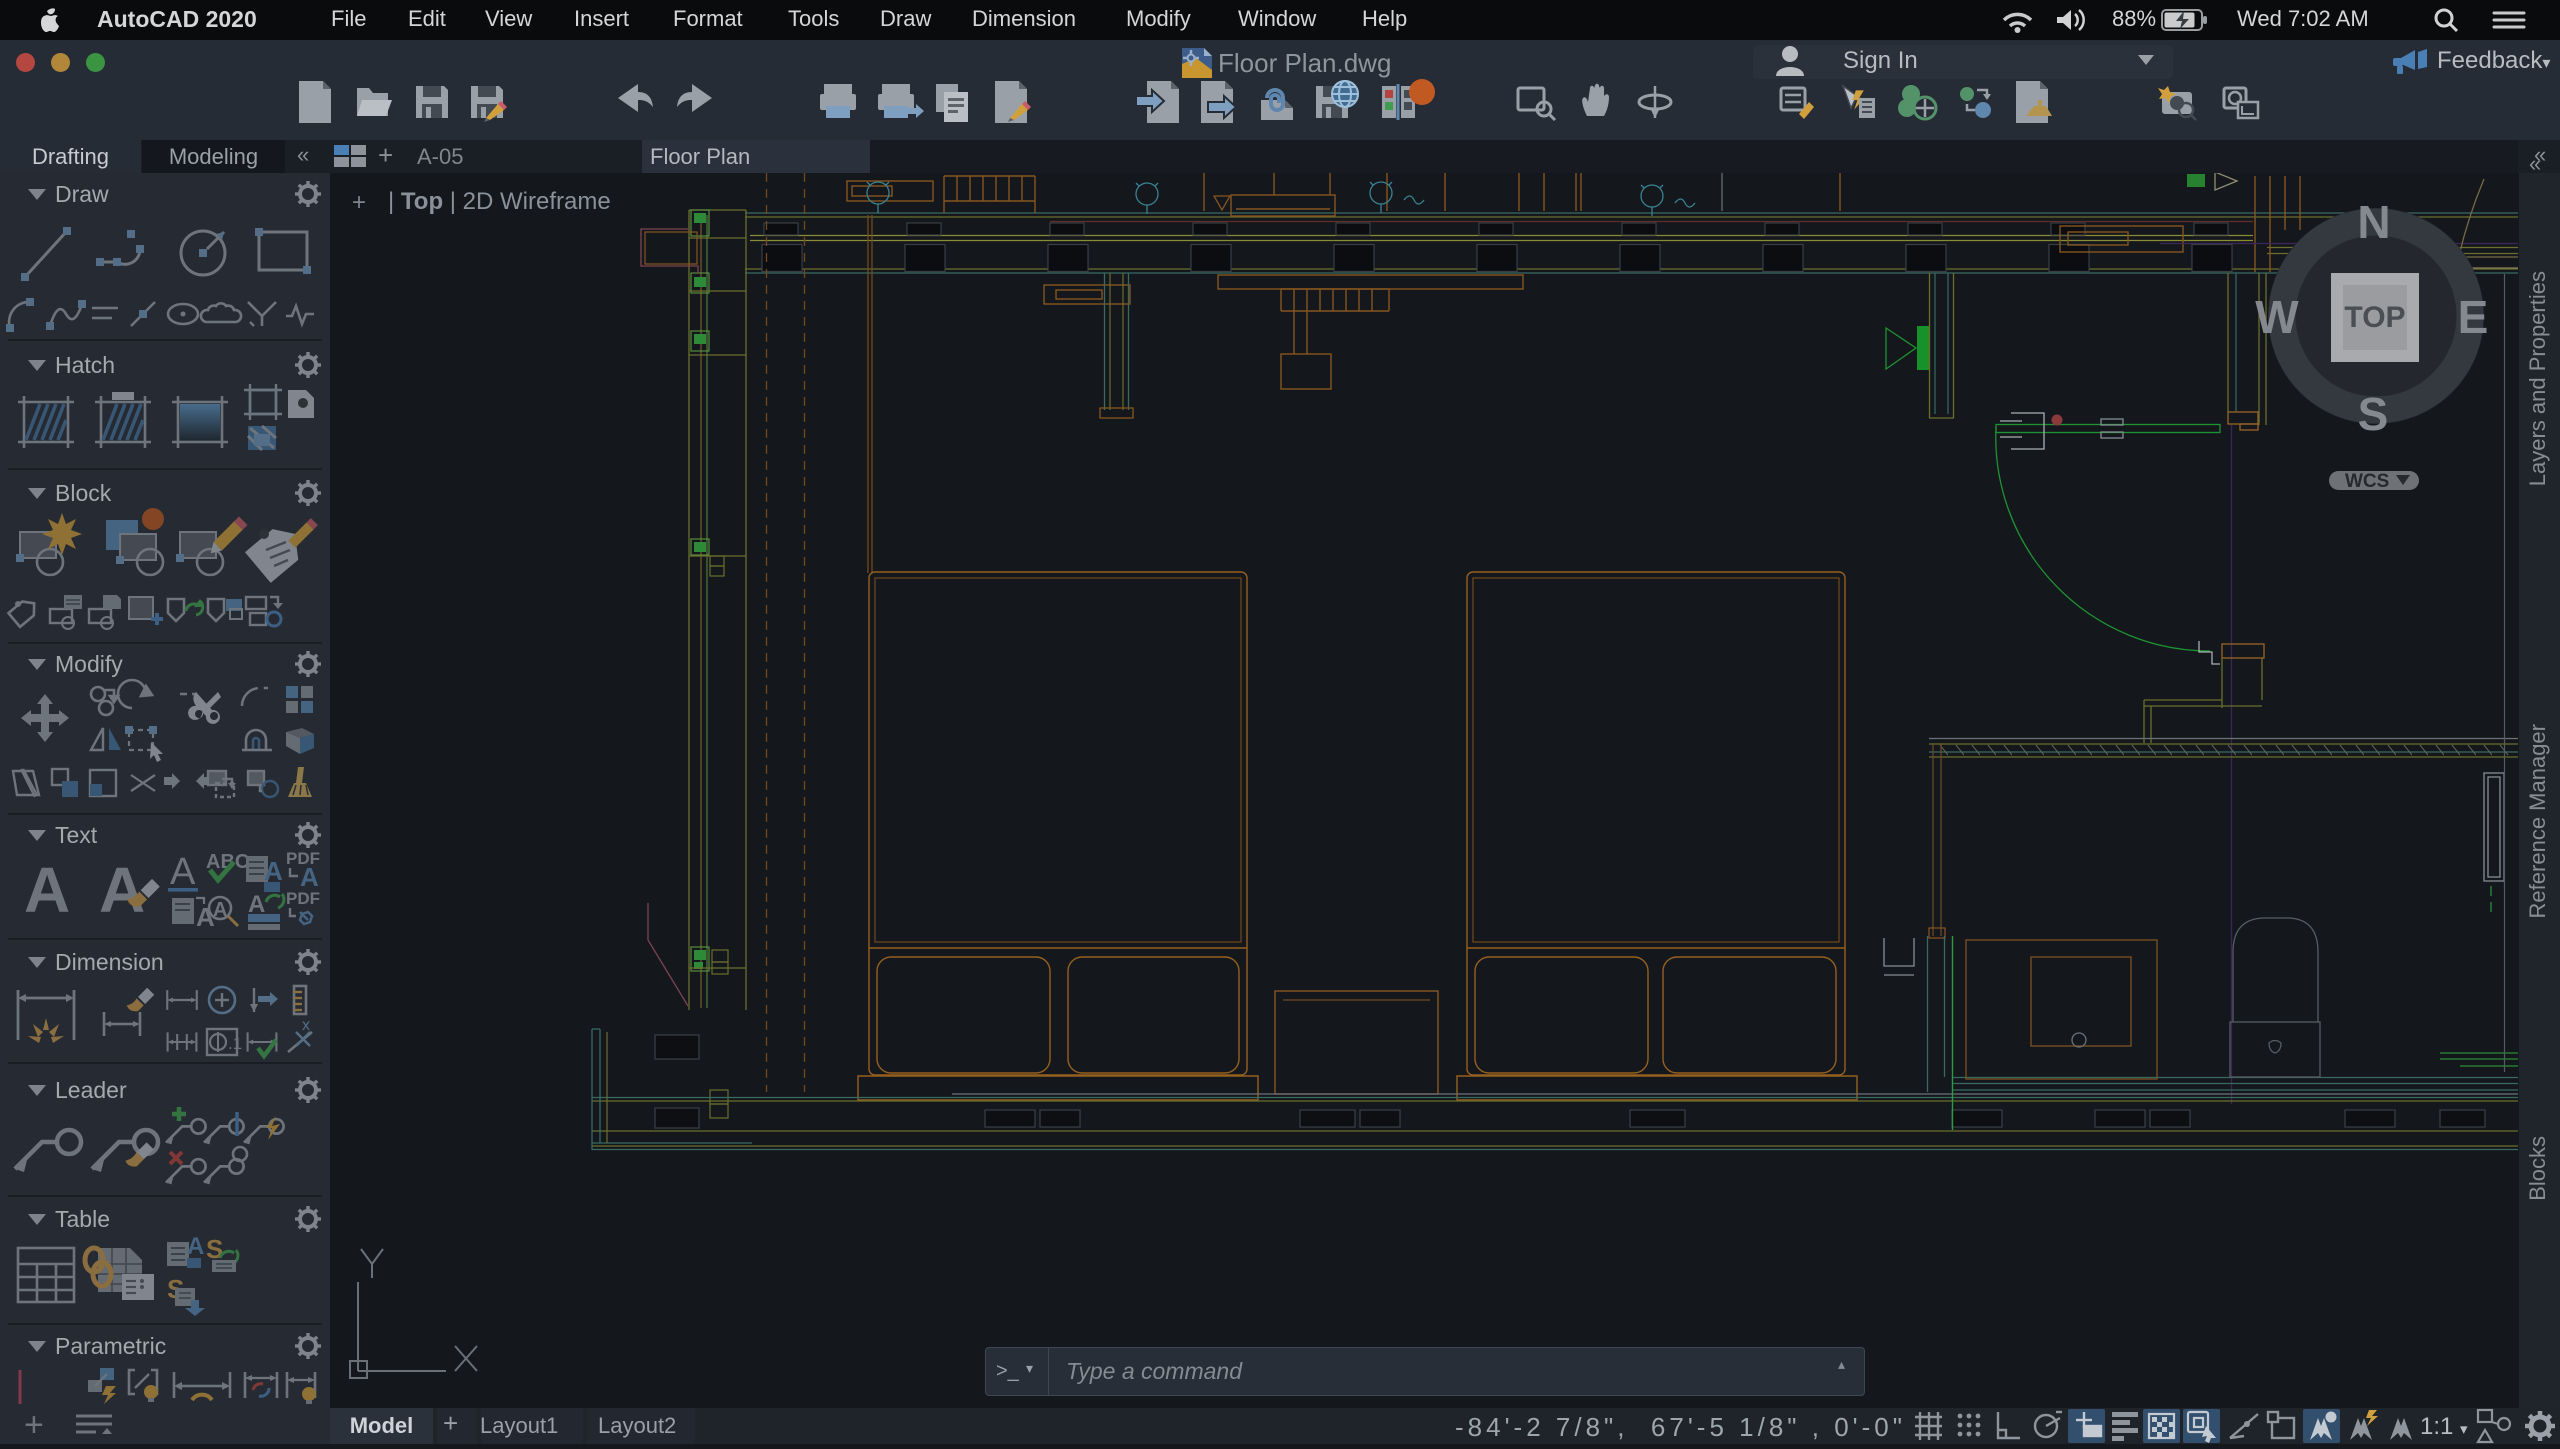 Image resolution: width=2560 pixels, height=1449 pixels. What do you see at coordinates (89, 664) in the screenshot?
I see `svg-text: Modify` at bounding box center [89, 664].